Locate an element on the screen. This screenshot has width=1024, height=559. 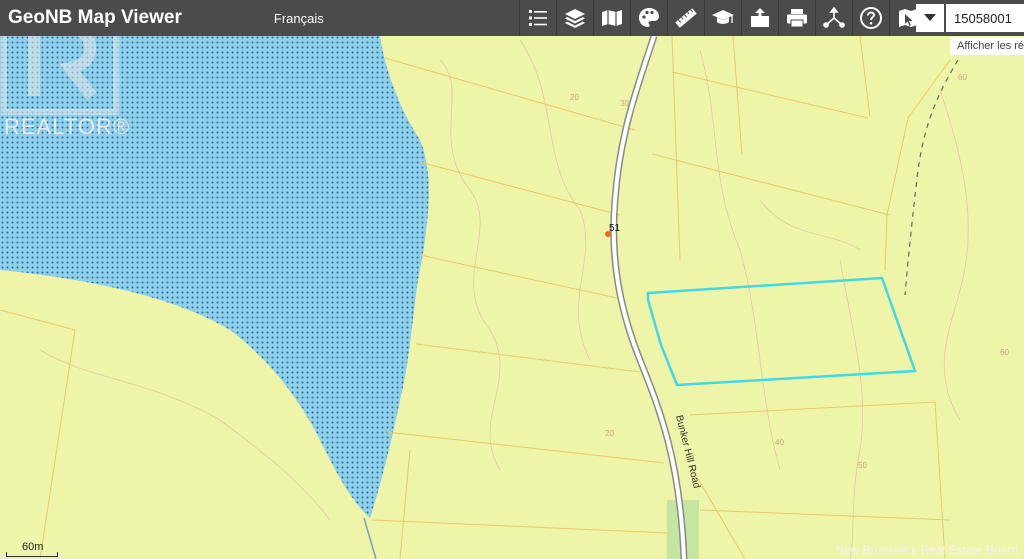
education-icon is located at coordinates (723, 17).